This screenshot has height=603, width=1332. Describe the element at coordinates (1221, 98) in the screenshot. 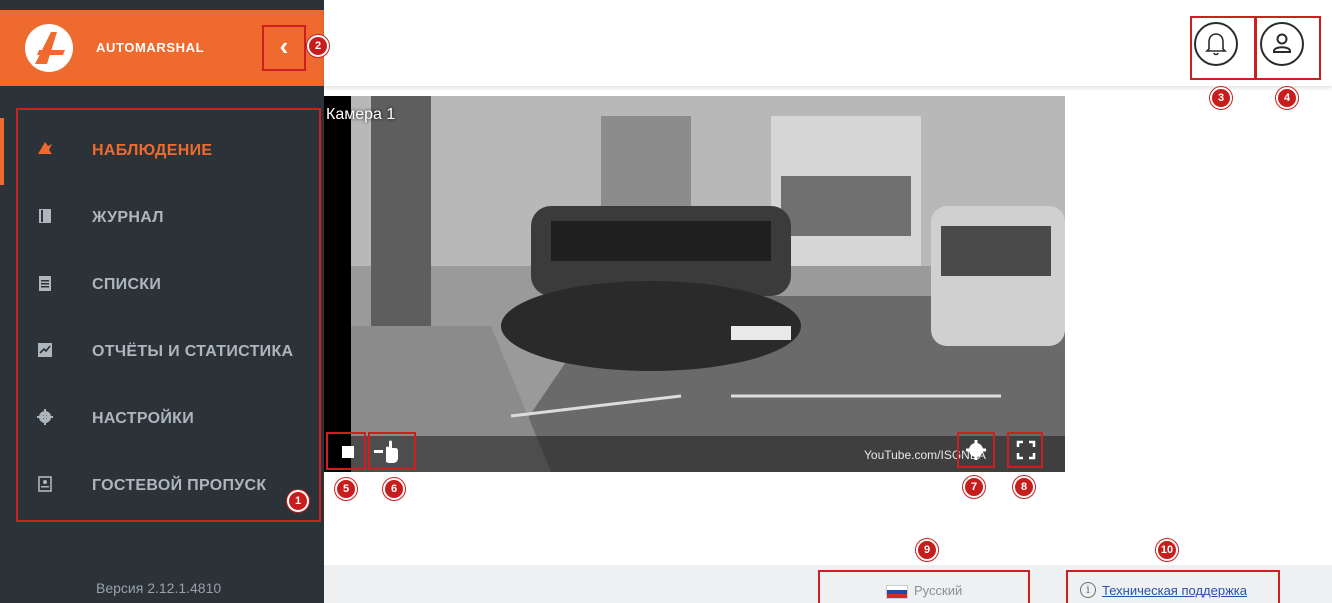

I see `annotation-marker-3: 3` at that location.